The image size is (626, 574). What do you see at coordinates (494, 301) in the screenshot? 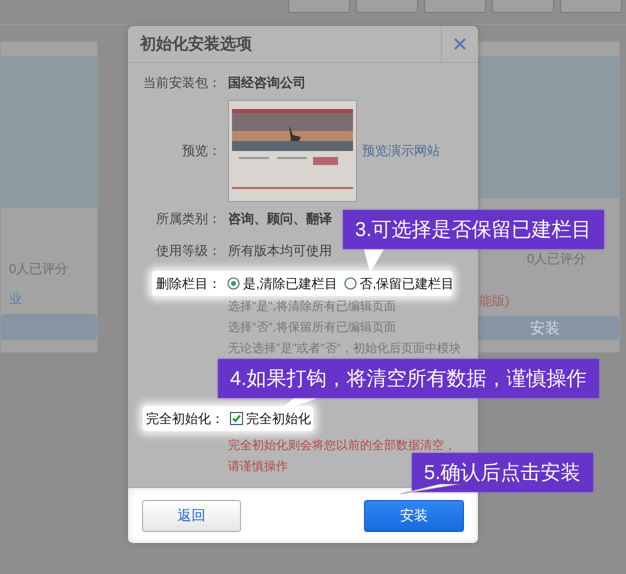
I see `edition-note: 能版)` at bounding box center [494, 301].